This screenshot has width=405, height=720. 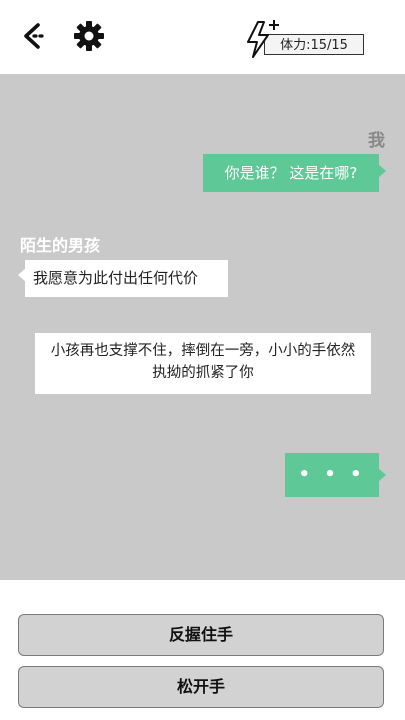 I want to click on back-arrow-icon, so click(x=36, y=36).